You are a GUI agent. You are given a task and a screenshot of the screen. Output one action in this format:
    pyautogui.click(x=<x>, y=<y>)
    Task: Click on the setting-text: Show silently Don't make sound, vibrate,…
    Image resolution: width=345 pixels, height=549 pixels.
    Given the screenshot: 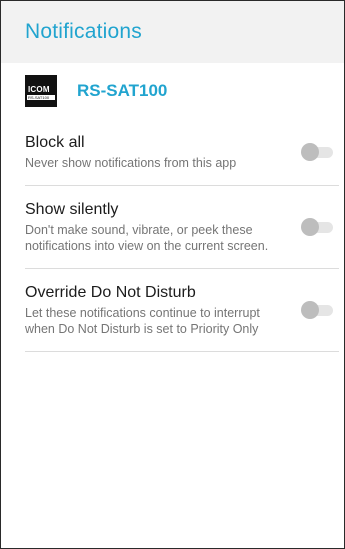 What is the action you would take?
    pyautogui.click(x=156, y=227)
    